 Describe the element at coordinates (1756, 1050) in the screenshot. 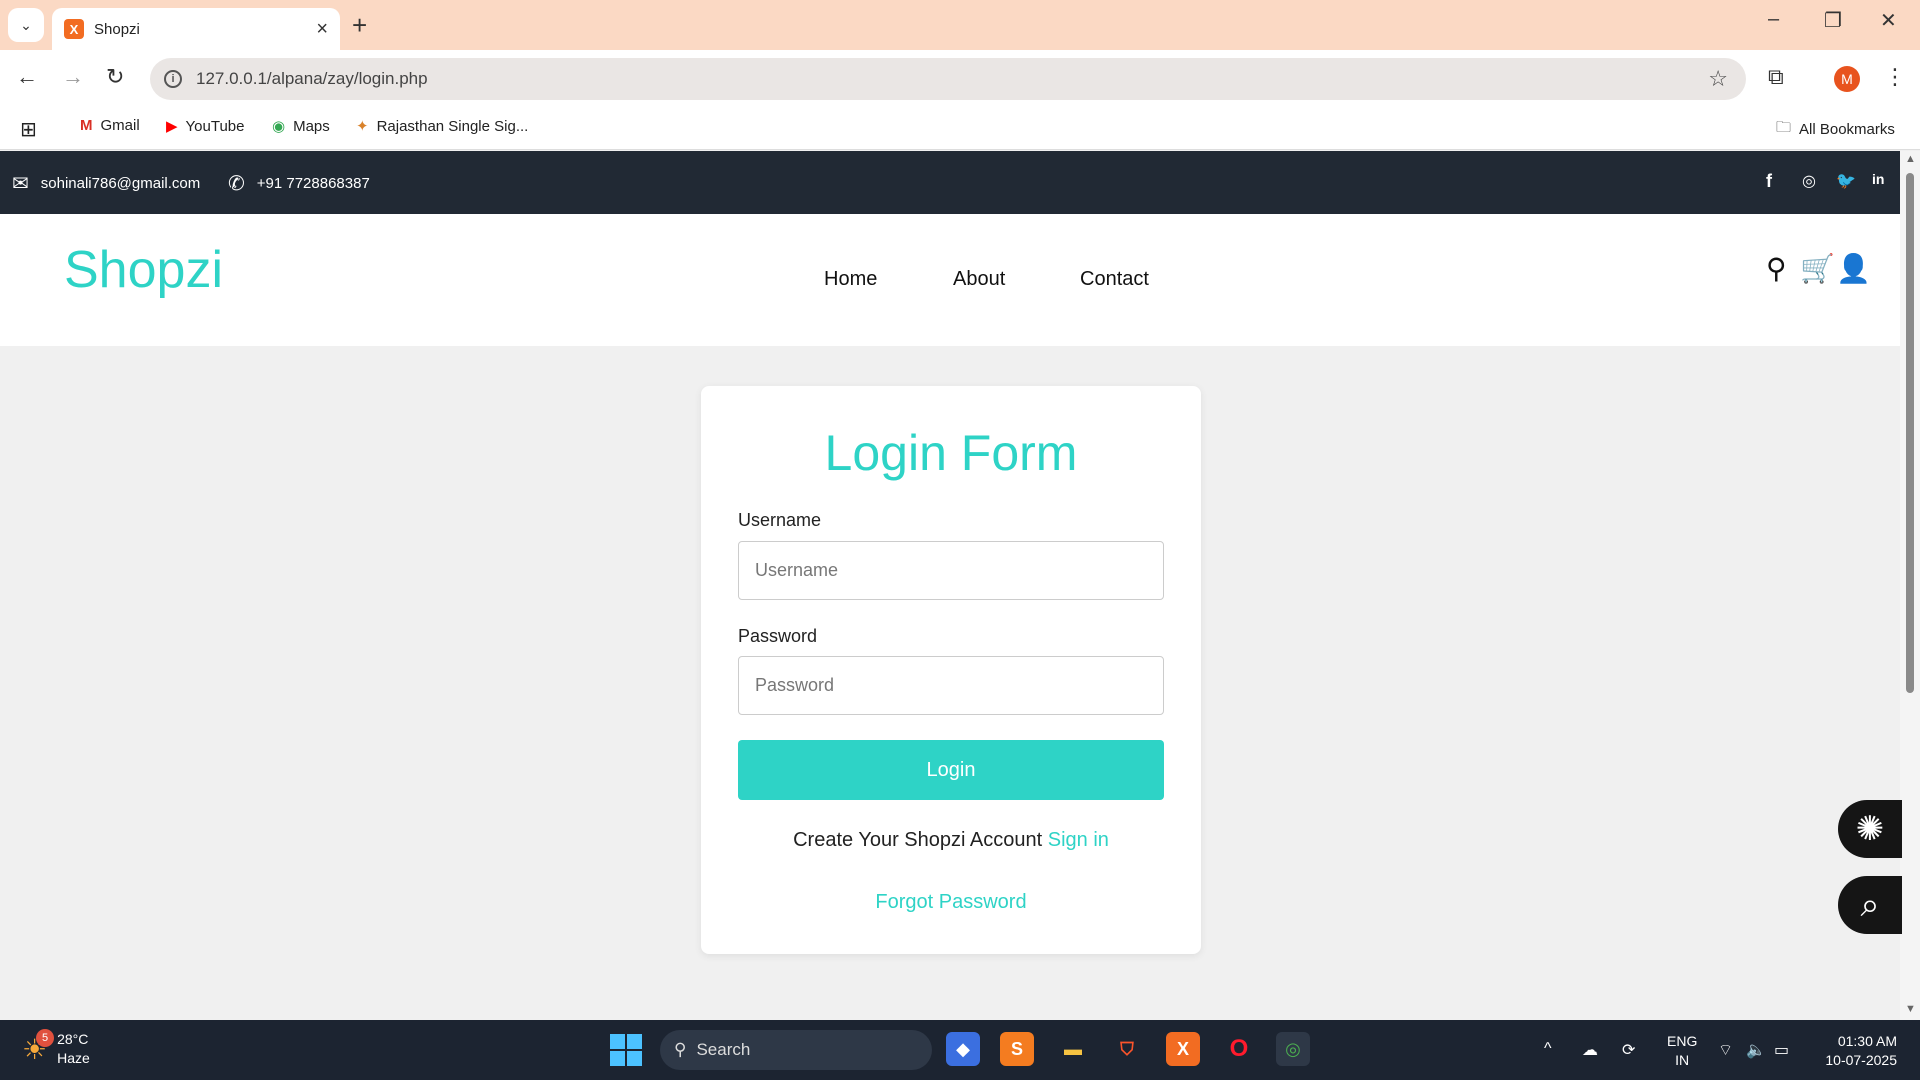

I see `volume-icon: 🔈` at that location.